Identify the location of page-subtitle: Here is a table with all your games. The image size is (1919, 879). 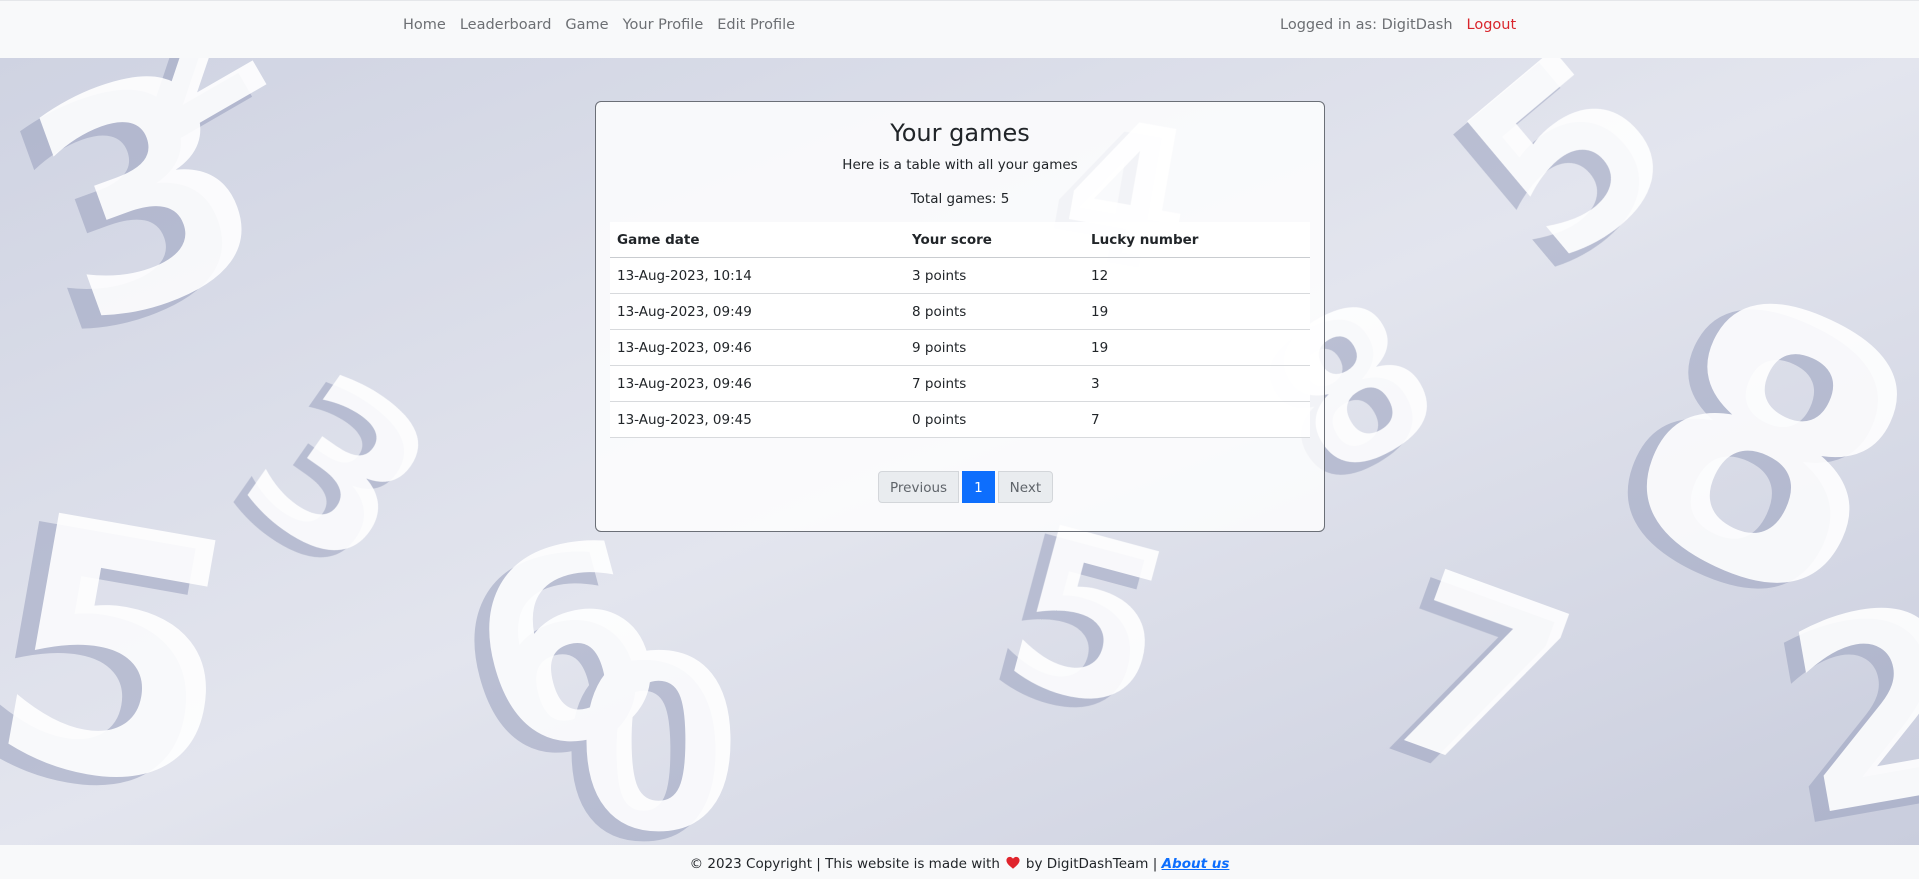
(960, 165).